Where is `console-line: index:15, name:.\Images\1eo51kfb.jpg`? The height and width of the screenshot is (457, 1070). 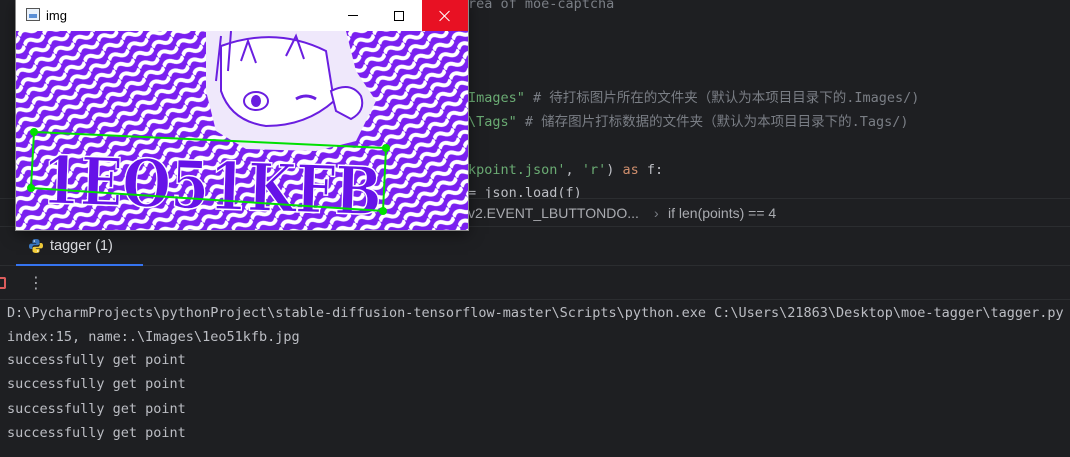 console-line: index:15, name:.\Images\1eo51kfb.jpg is located at coordinates (153, 337).